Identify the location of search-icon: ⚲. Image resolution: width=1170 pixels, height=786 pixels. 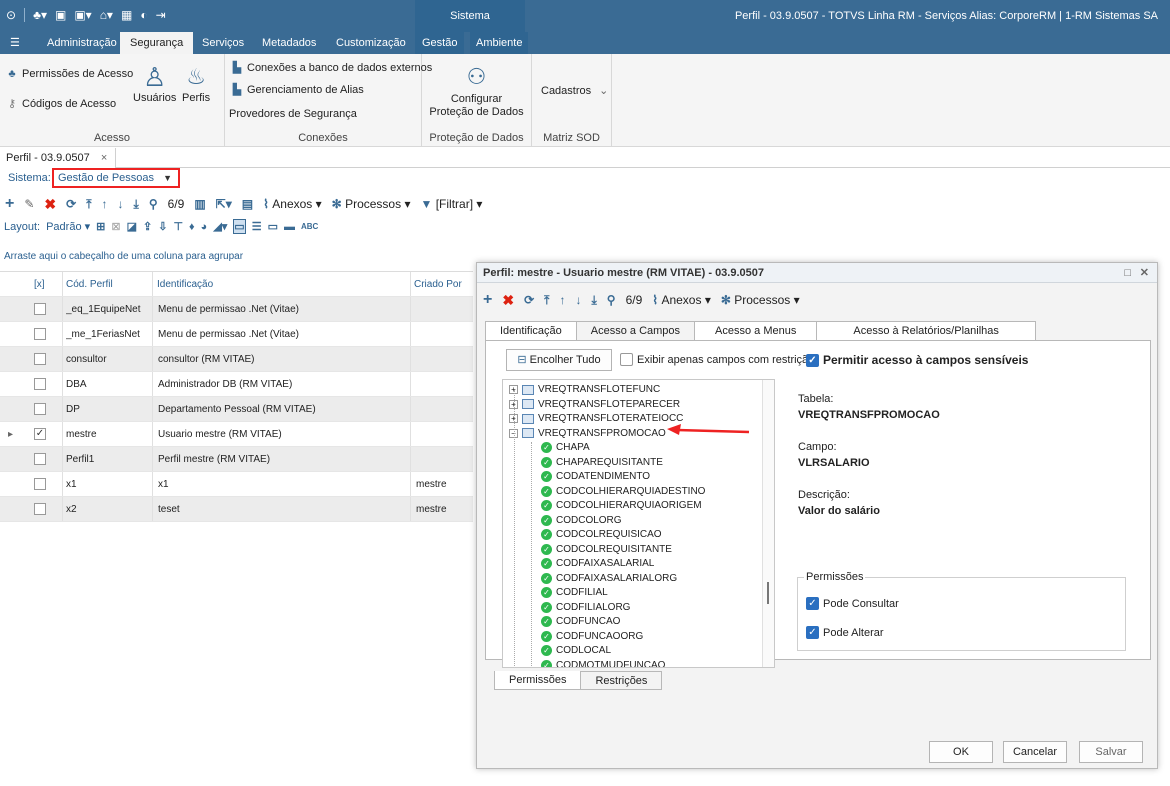
(611, 300).